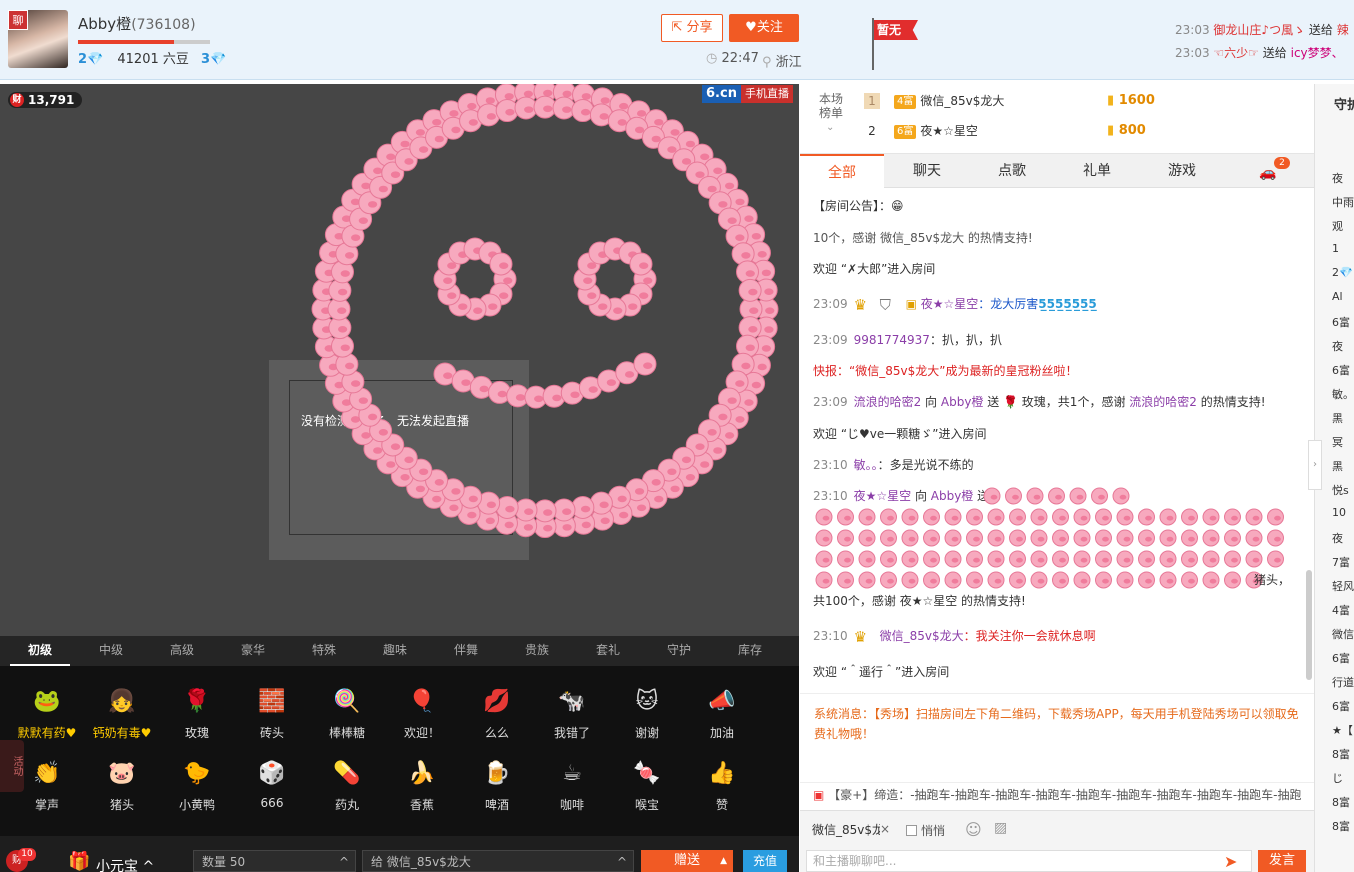 This screenshot has height=872, width=1354. What do you see at coordinates (1236, 53) in the screenshot?
I see `feed-from: ☜六少☞` at bounding box center [1236, 53].